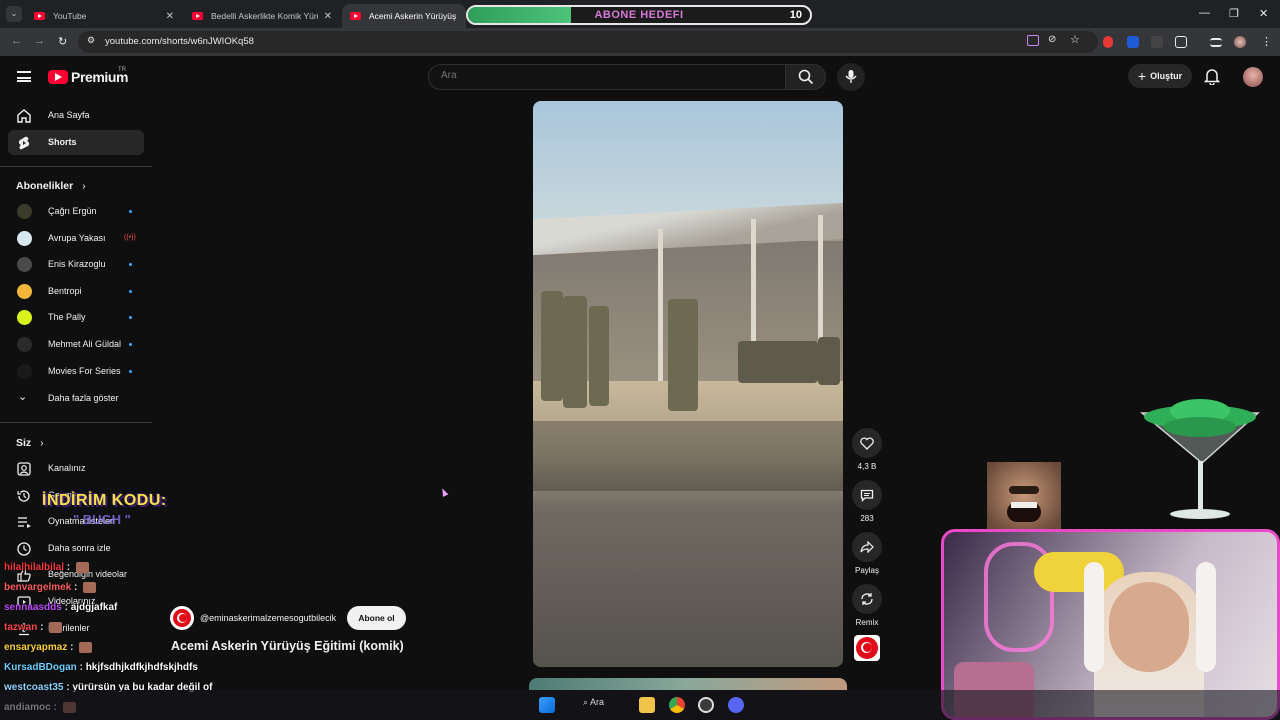 This screenshot has height=720, width=1280. I want to click on extensions-puzzle-icon, so click(1181, 42).